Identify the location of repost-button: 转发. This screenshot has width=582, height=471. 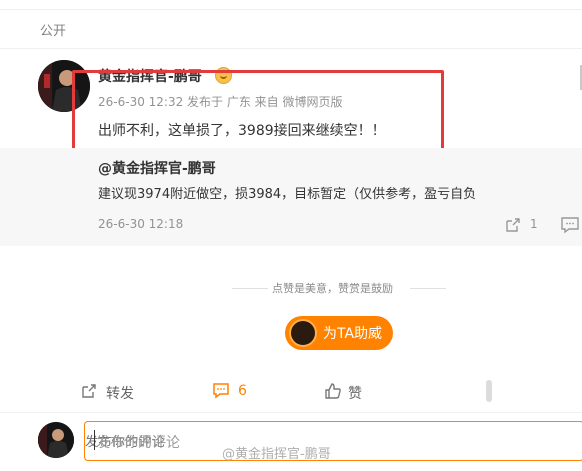
(120, 393).